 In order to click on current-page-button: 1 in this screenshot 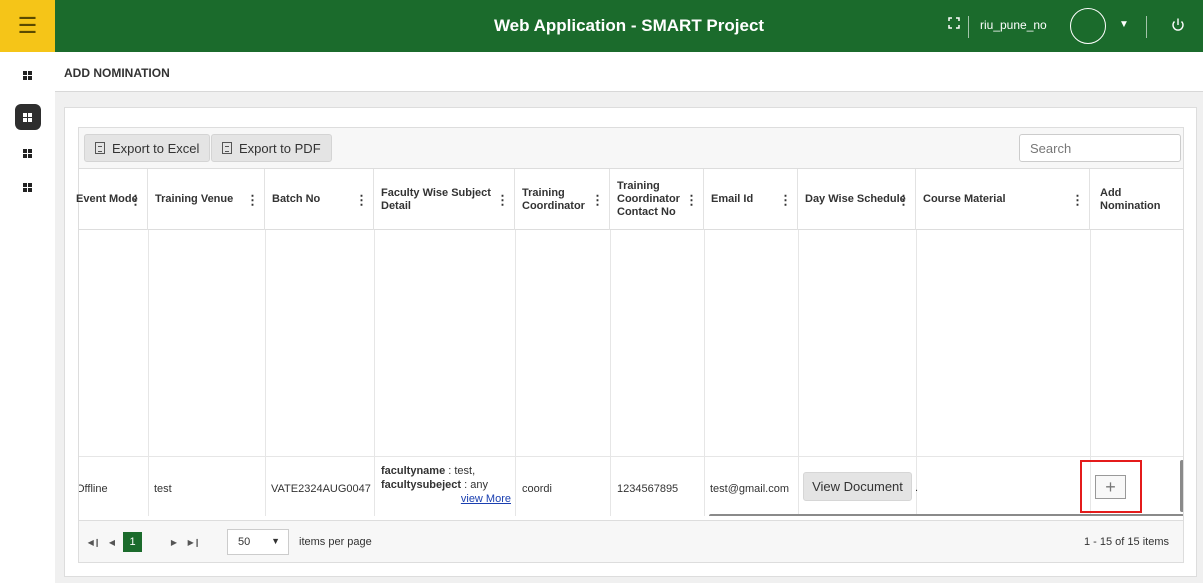, I will do `click(132, 542)`.